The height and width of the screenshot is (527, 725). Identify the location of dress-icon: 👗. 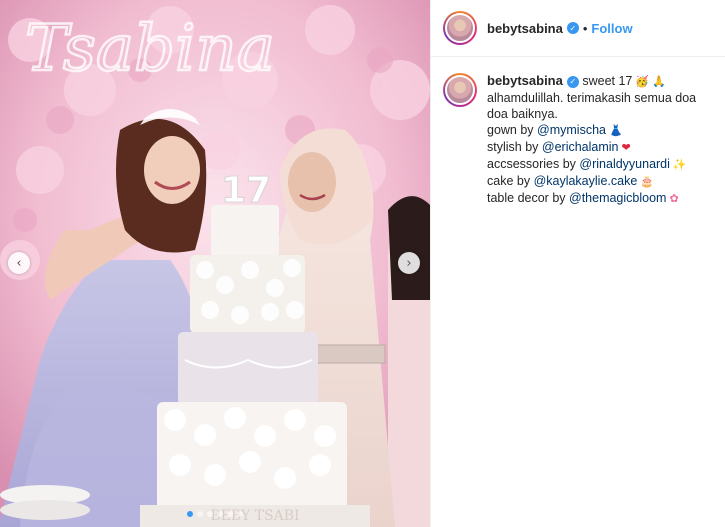
(615, 130).